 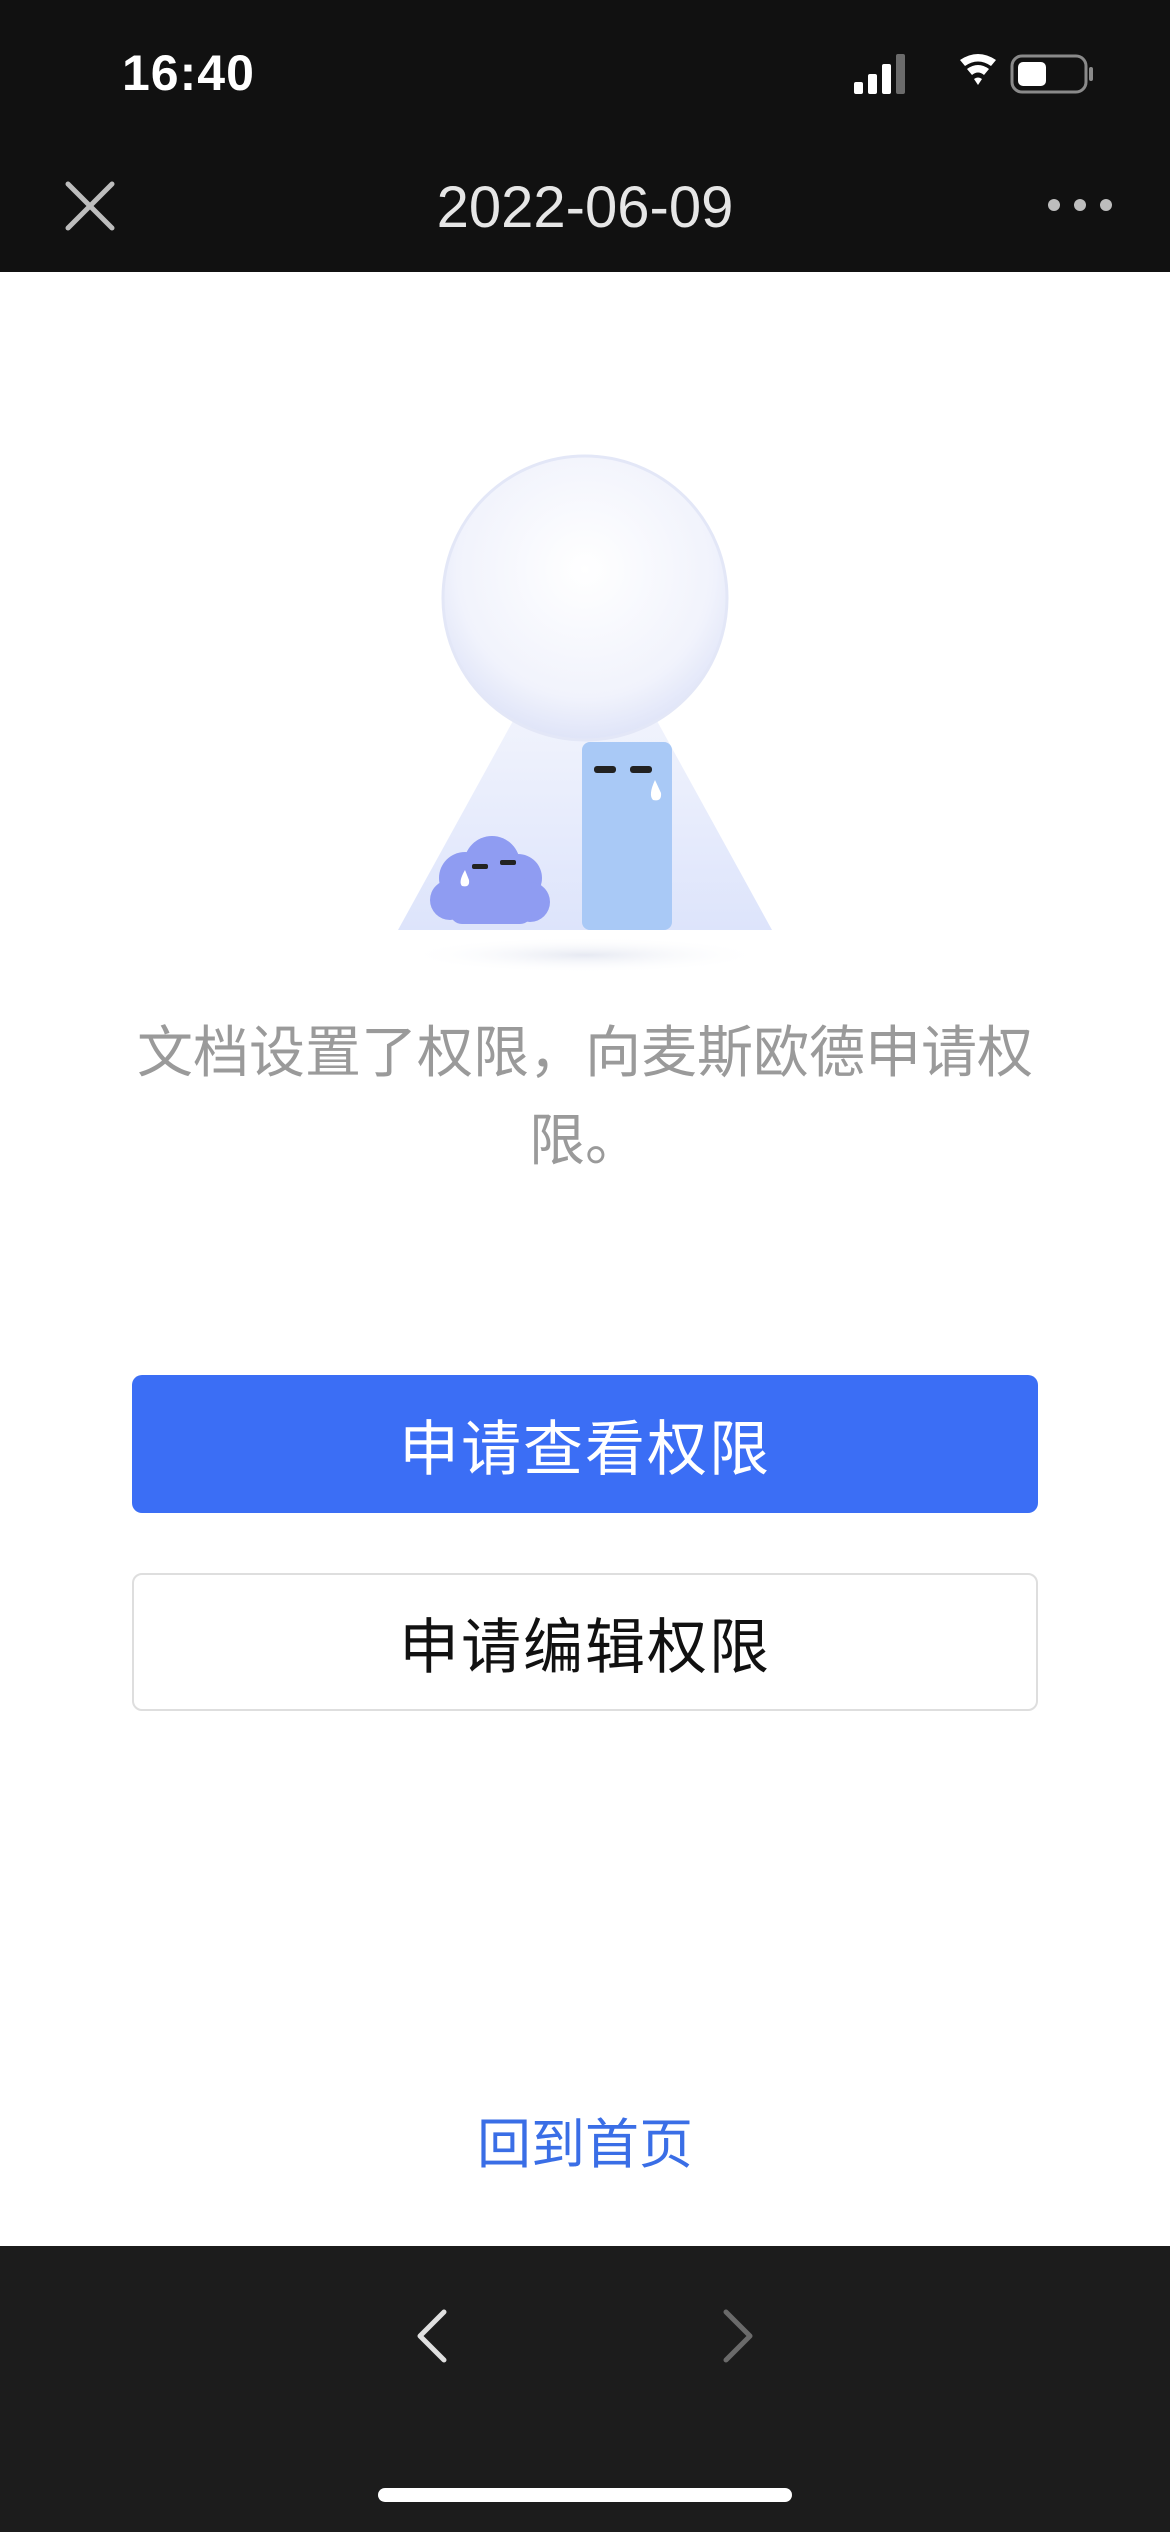 What do you see at coordinates (585, 73) in the screenshot?
I see `status-bar: 16:40` at bounding box center [585, 73].